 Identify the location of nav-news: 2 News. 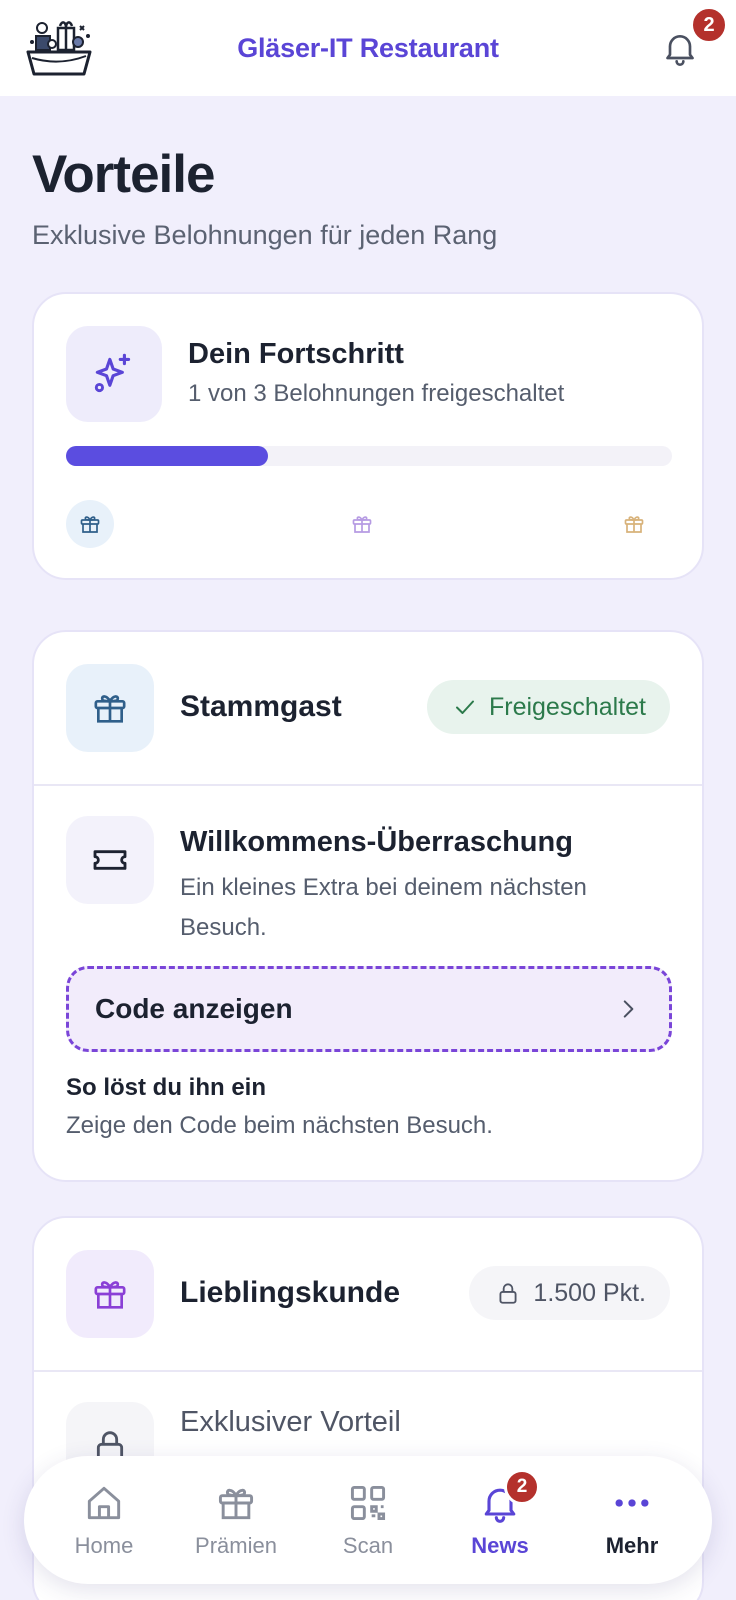
(500, 1520).